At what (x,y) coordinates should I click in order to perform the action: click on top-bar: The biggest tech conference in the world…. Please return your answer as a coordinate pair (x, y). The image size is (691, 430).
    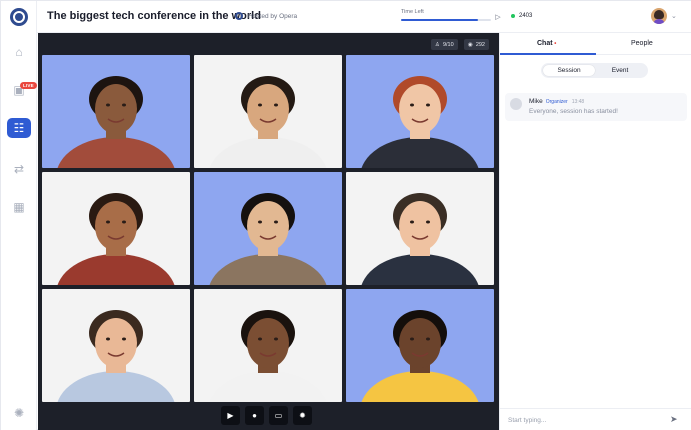
    Looking at the image, I should click on (364, 17).